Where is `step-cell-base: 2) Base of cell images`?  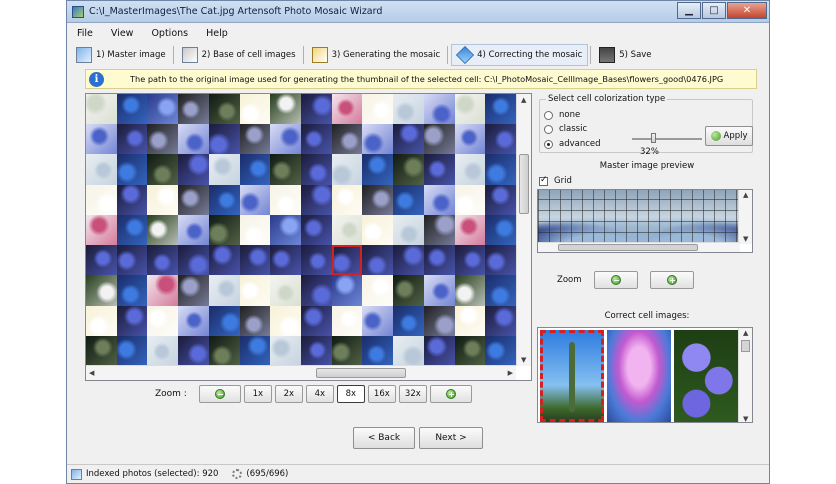
step-cell-base: 2) Base of cell images is located at coordinates (239, 55).